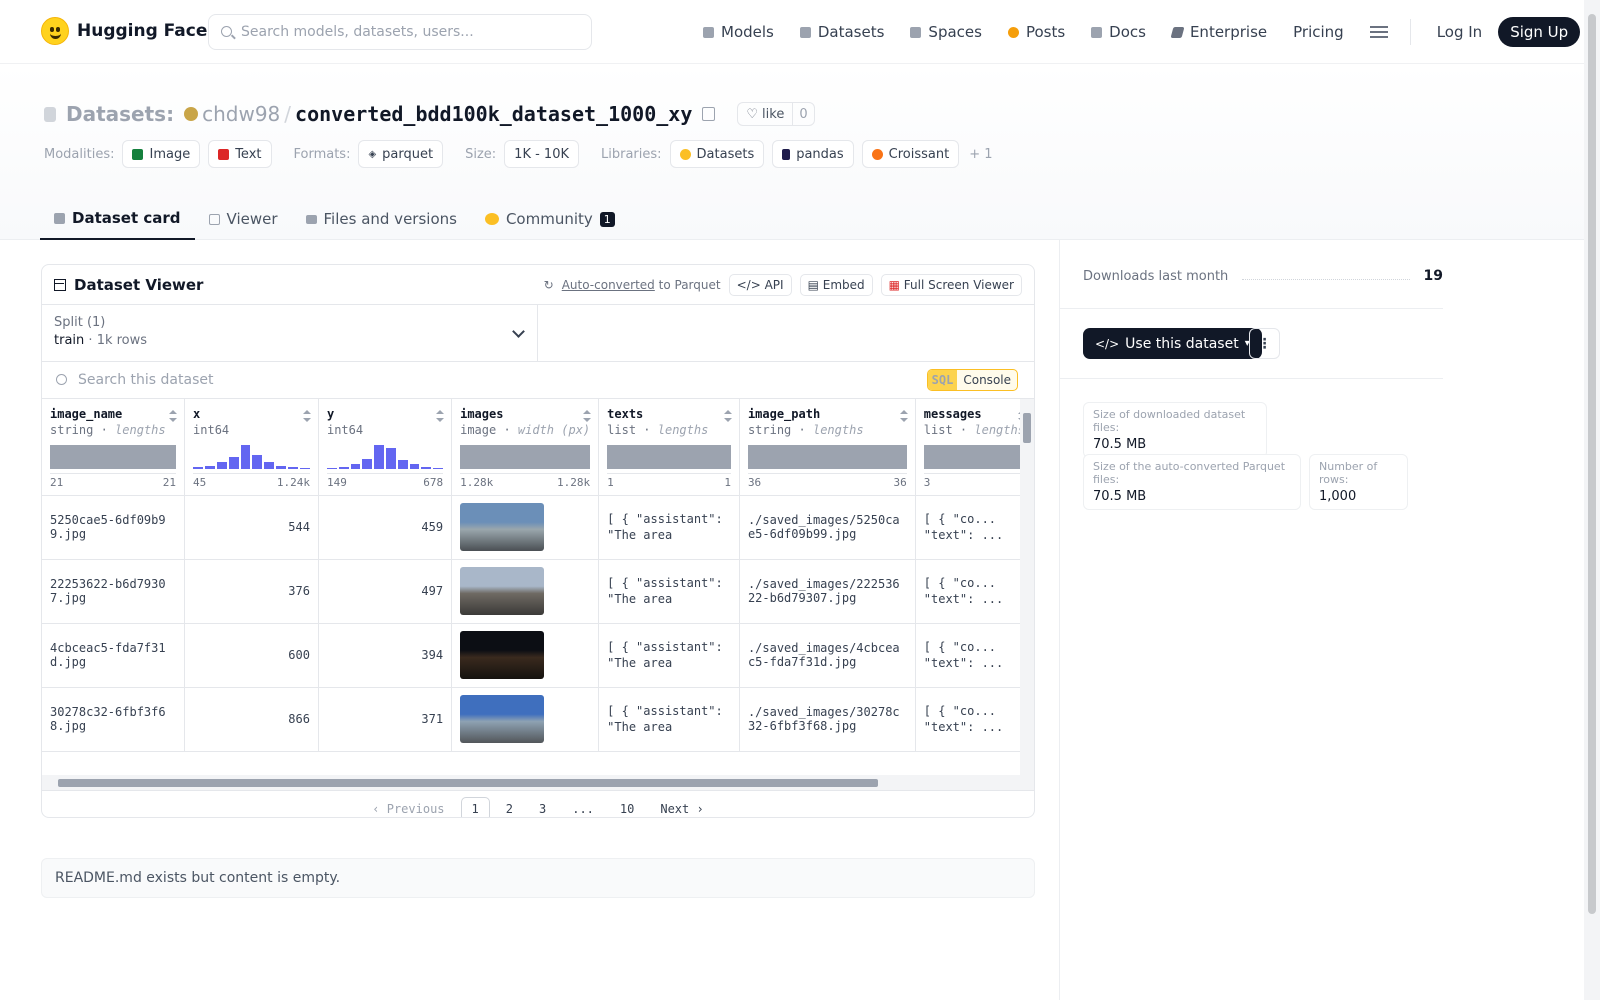 The width and height of the screenshot is (1600, 1000). I want to click on column-header-image-name: image_name string · lengths 21 21, so click(114, 447).